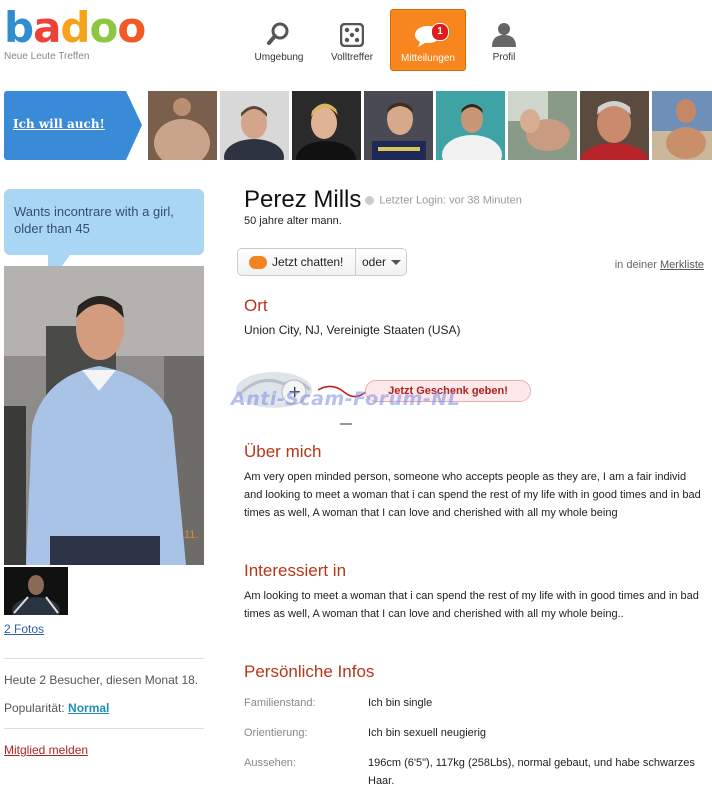 This screenshot has height=798, width=712. I want to click on popularity: Popularität: Normal, so click(56, 708).